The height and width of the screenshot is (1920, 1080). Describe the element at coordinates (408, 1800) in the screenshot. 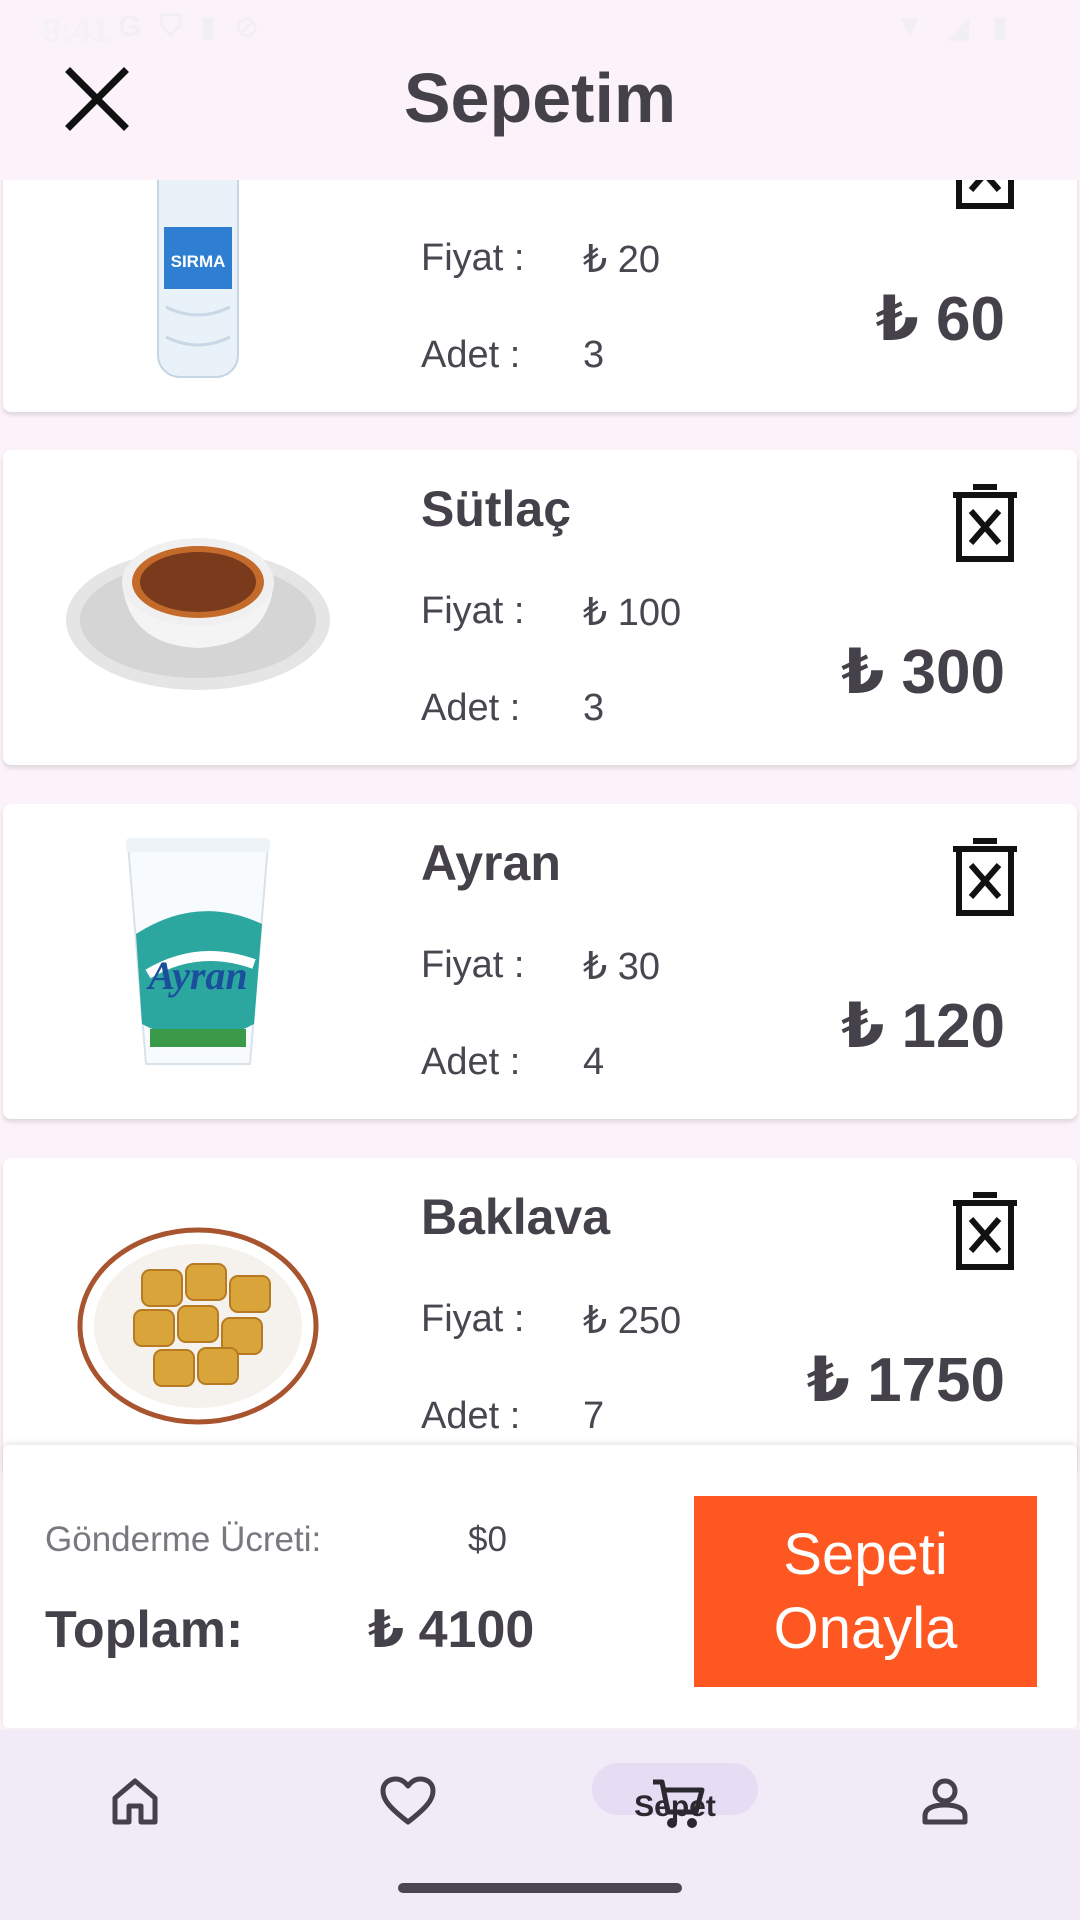

I see `heart-icon` at that location.